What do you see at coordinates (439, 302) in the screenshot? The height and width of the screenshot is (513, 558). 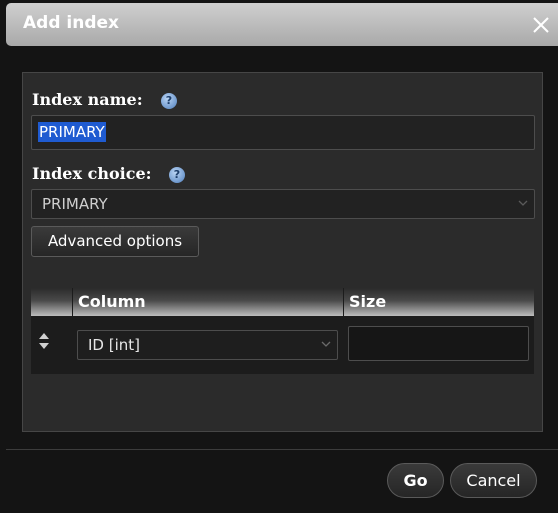 I see `table-header-size: Size` at bounding box center [439, 302].